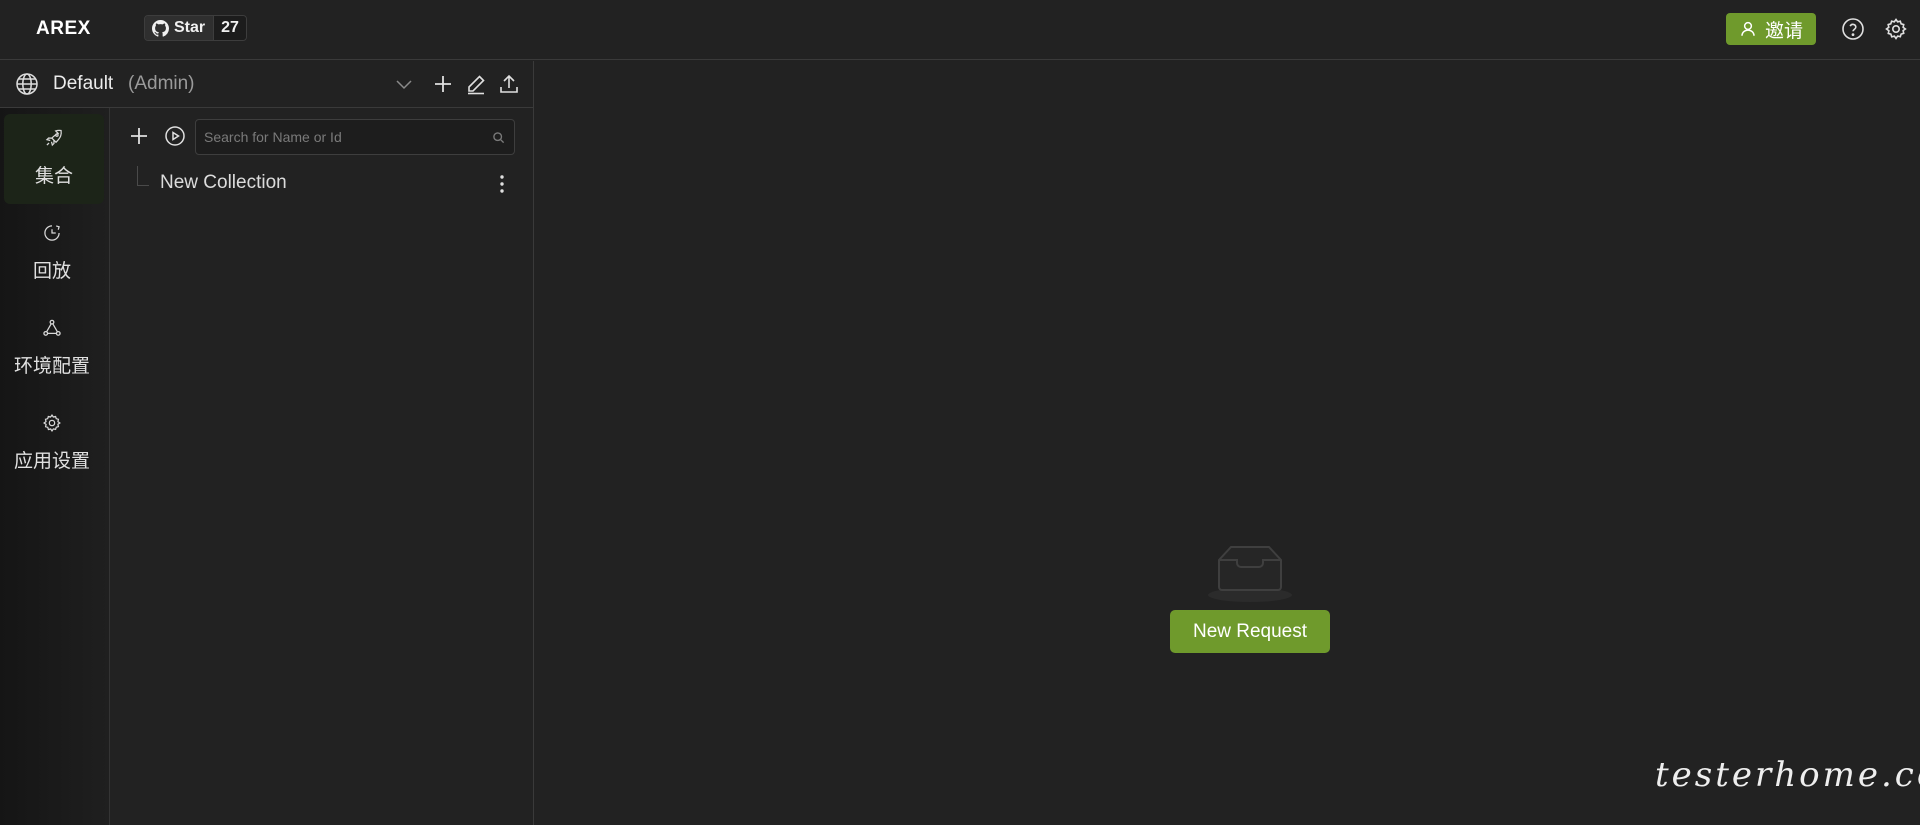 The width and height of the screenshot is (1920, 825). What do you see at coordinates (404, 84) in the screenshot?
I see `chevron-down-icon` at bounding box center [404, 84].